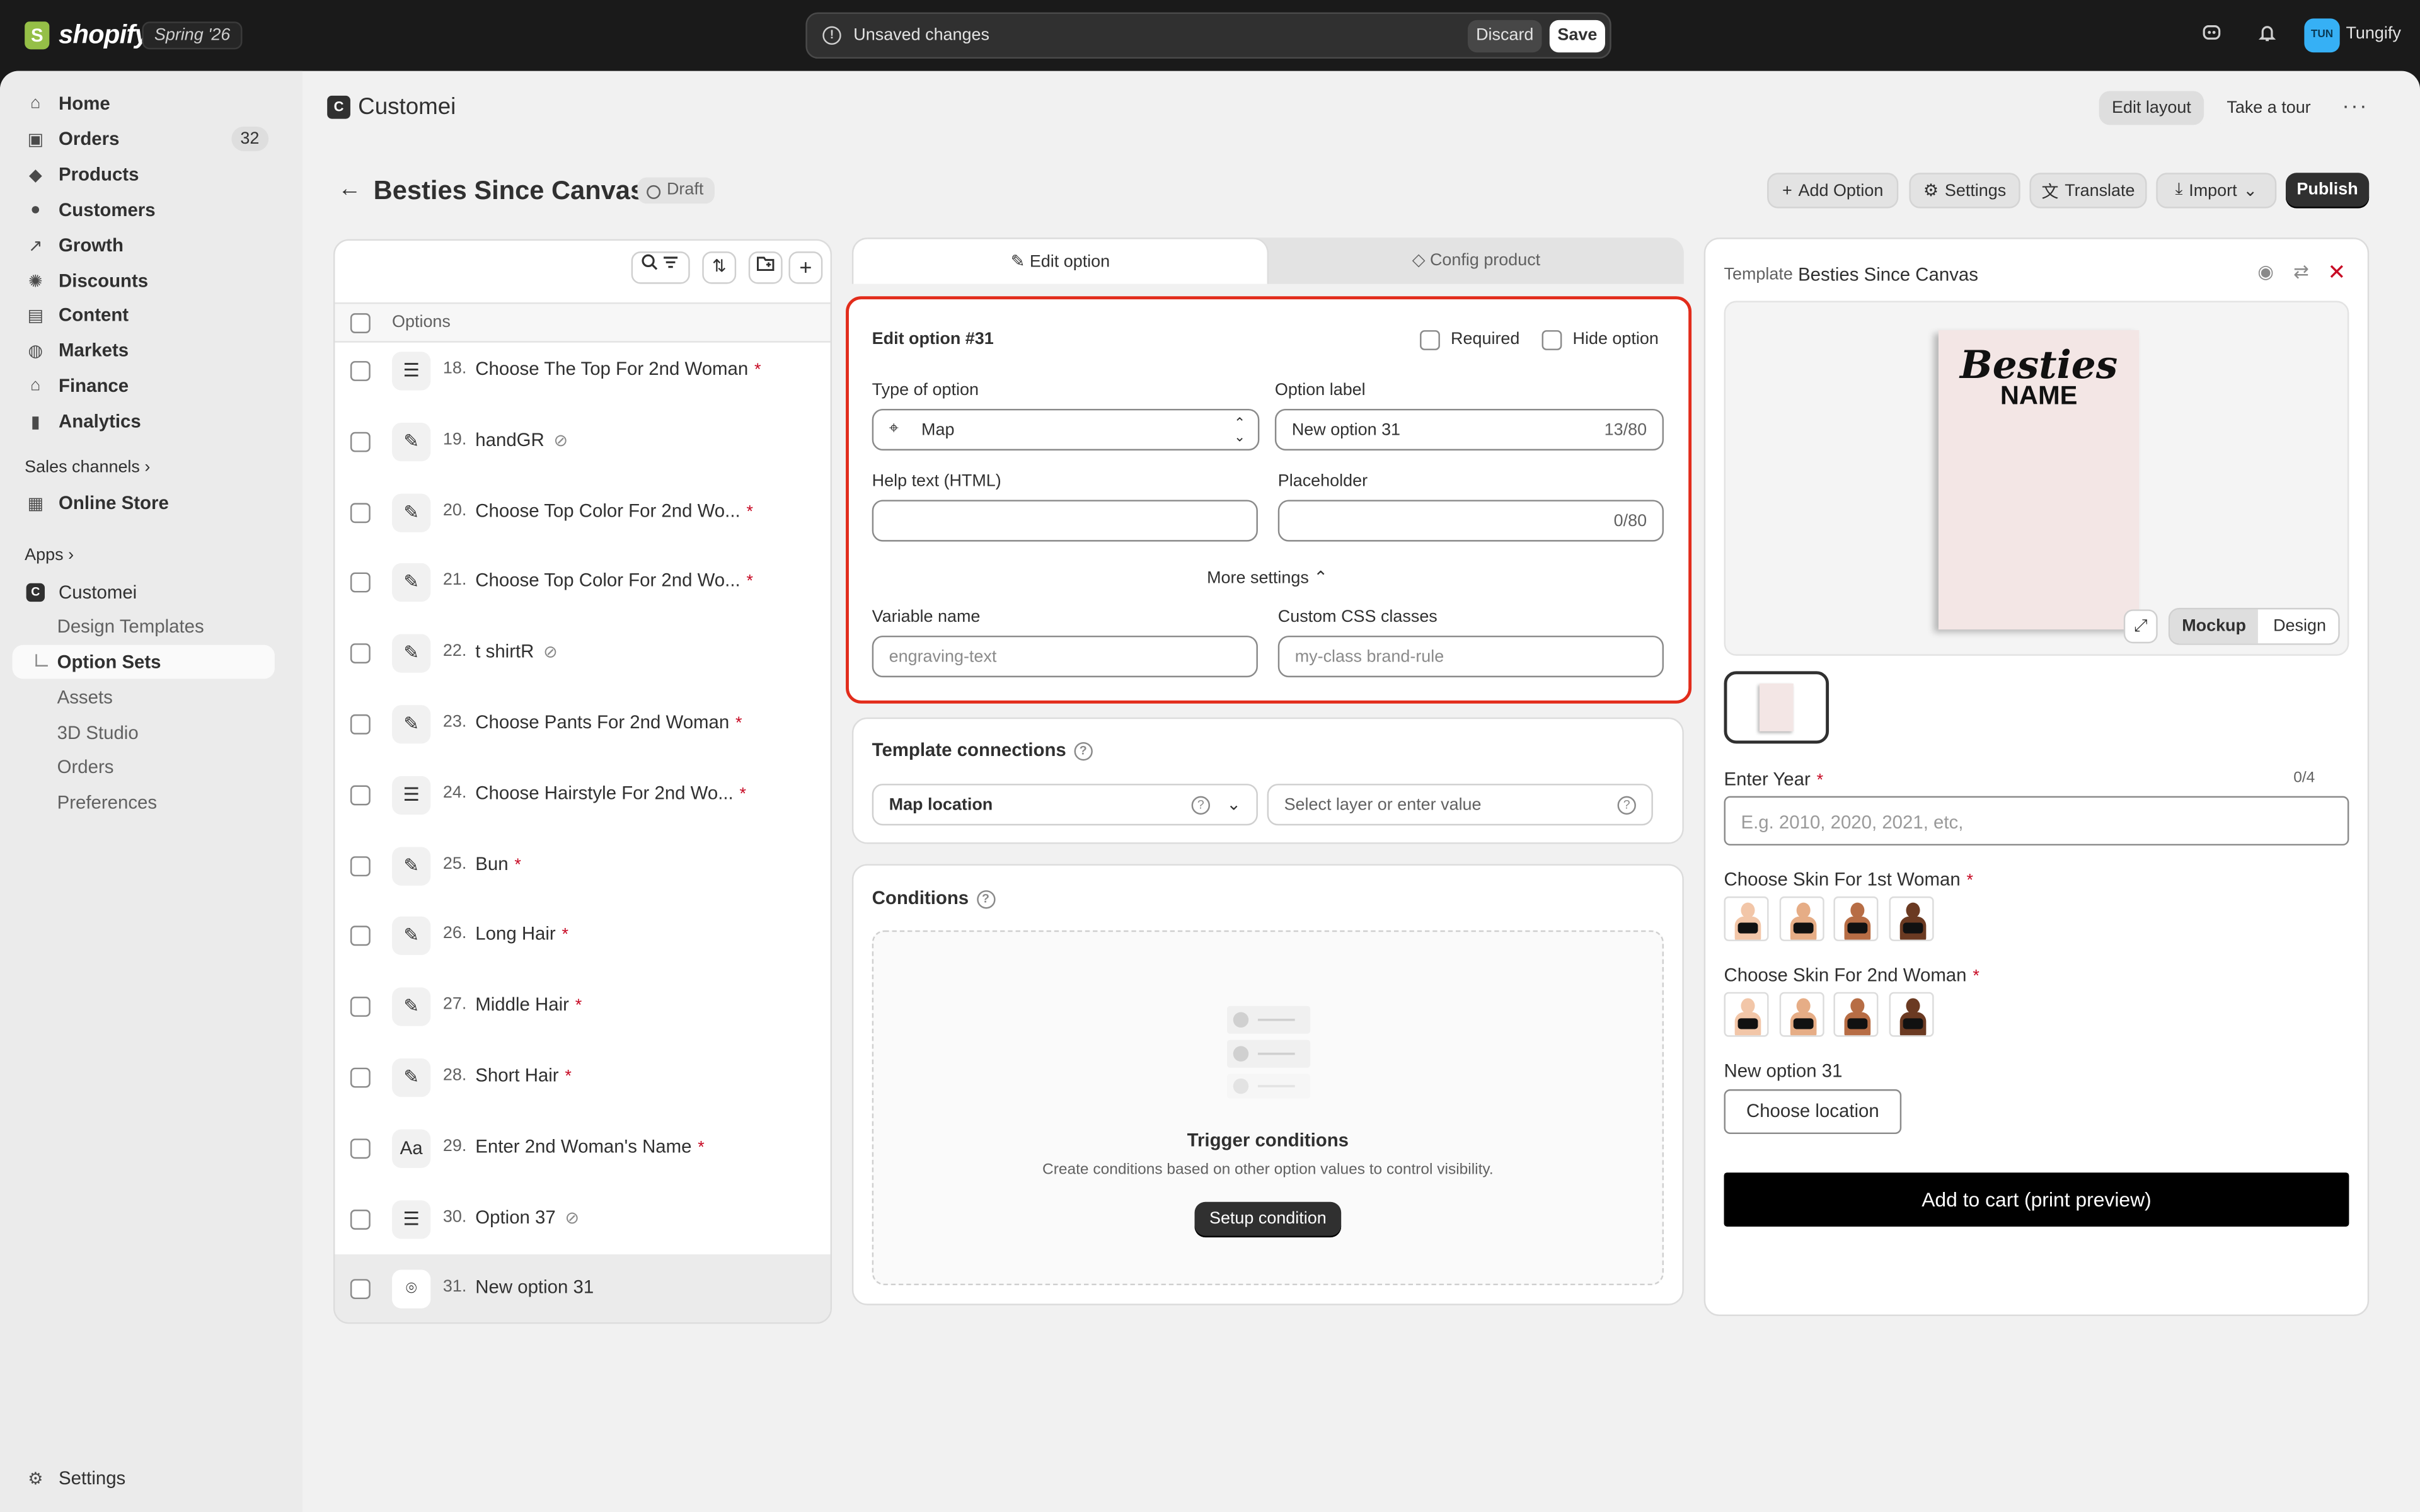 Image resolution: width=2420 pixels, height=1512 pixels. What do you see at coordinates (582, 582) in the screenshot?
I see `list-item: ✎ 21. Choose Top Color For 2nd Wo... *` at bounding box center [582, 582].